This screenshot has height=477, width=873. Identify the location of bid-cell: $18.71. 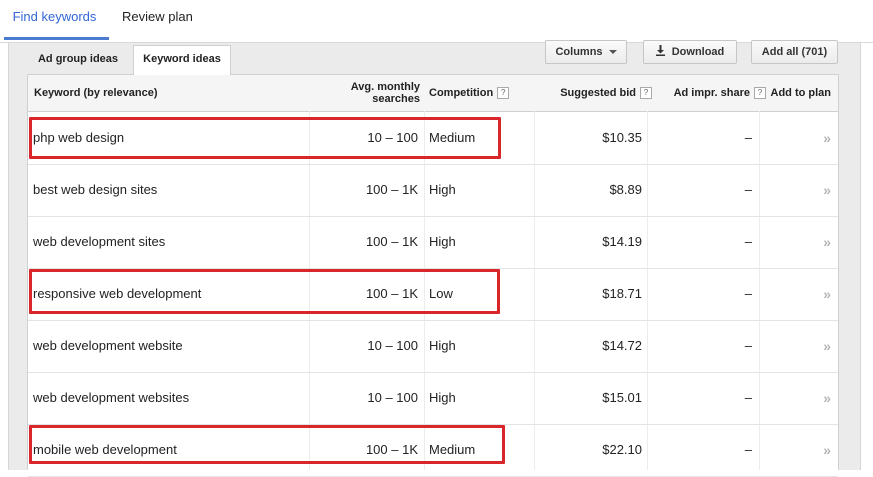
(622, 293).